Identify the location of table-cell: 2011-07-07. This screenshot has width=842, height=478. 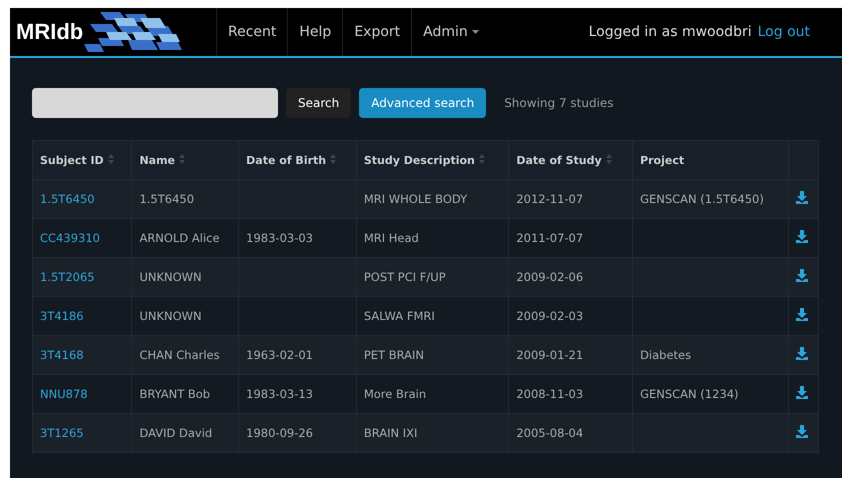
(550, 238).